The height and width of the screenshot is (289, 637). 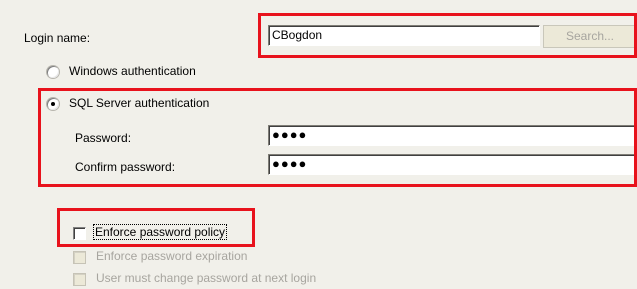 What do you see at coordinates (79, 279) in the screenshot?
I see `must-change-checkbox` at bounding box center [79, 279].